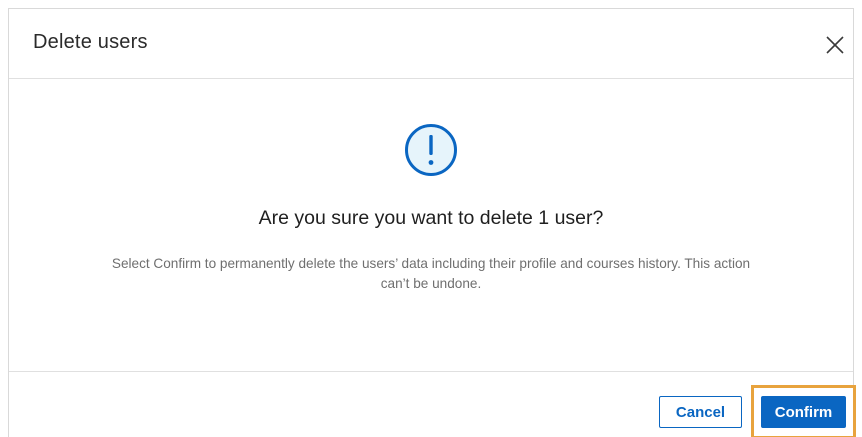  Describe the element at coordinates (700, 412) in the screenshot. I see `cancel-button: Cancel` at that location.